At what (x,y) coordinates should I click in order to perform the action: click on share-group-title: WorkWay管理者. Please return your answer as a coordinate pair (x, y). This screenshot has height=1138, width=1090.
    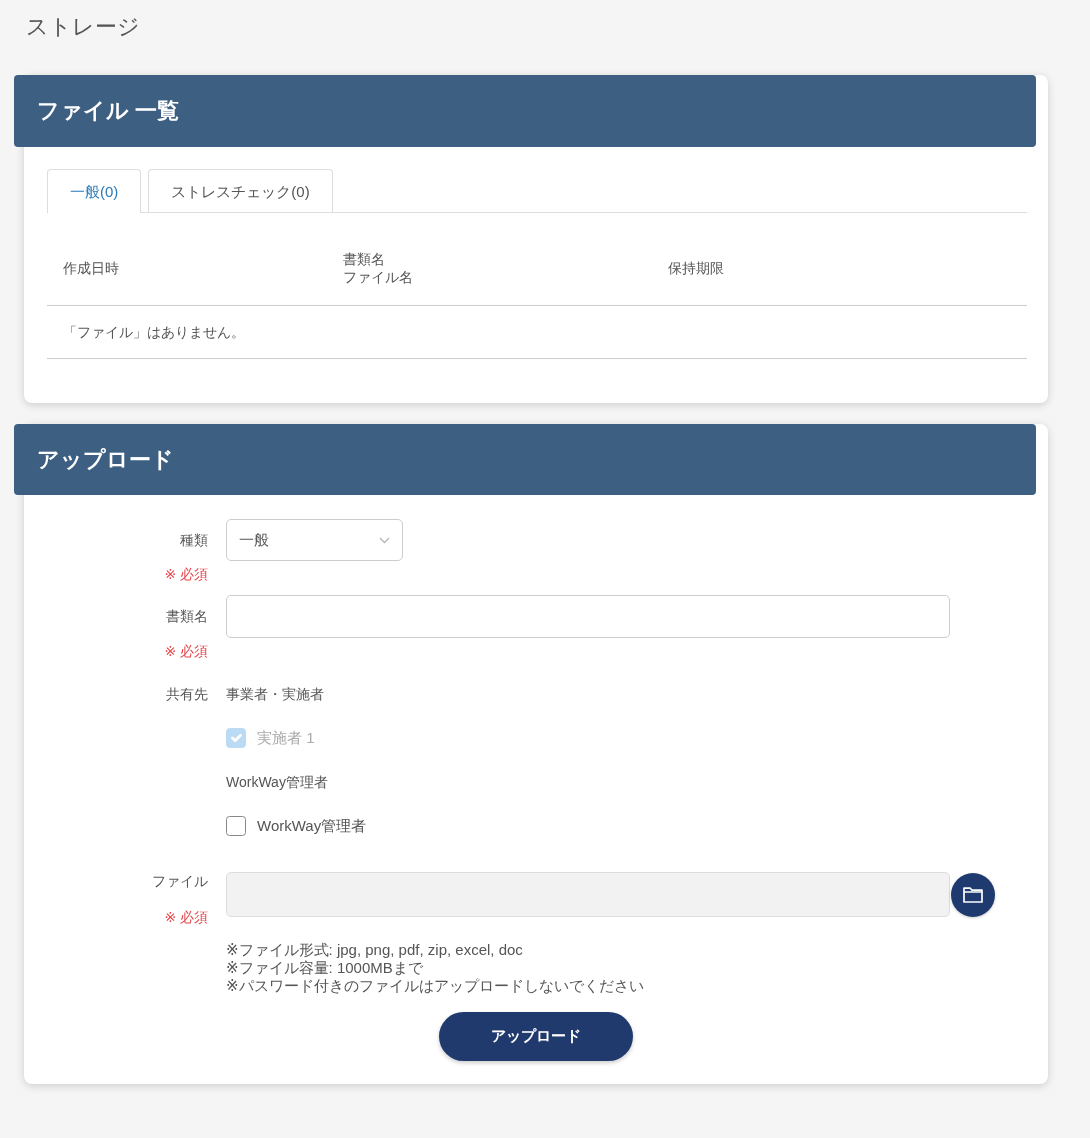
    Looking at the image, I should click on (277, 782).